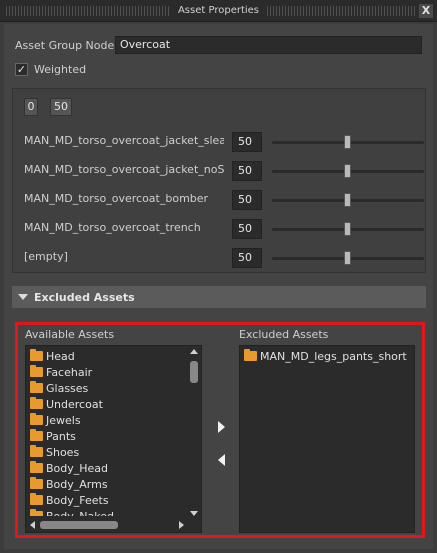 This screenshot has height=553, width=437. Describe the element at coordinates (106, 356) in the screenshot. I see `list-item: Head` at that location.